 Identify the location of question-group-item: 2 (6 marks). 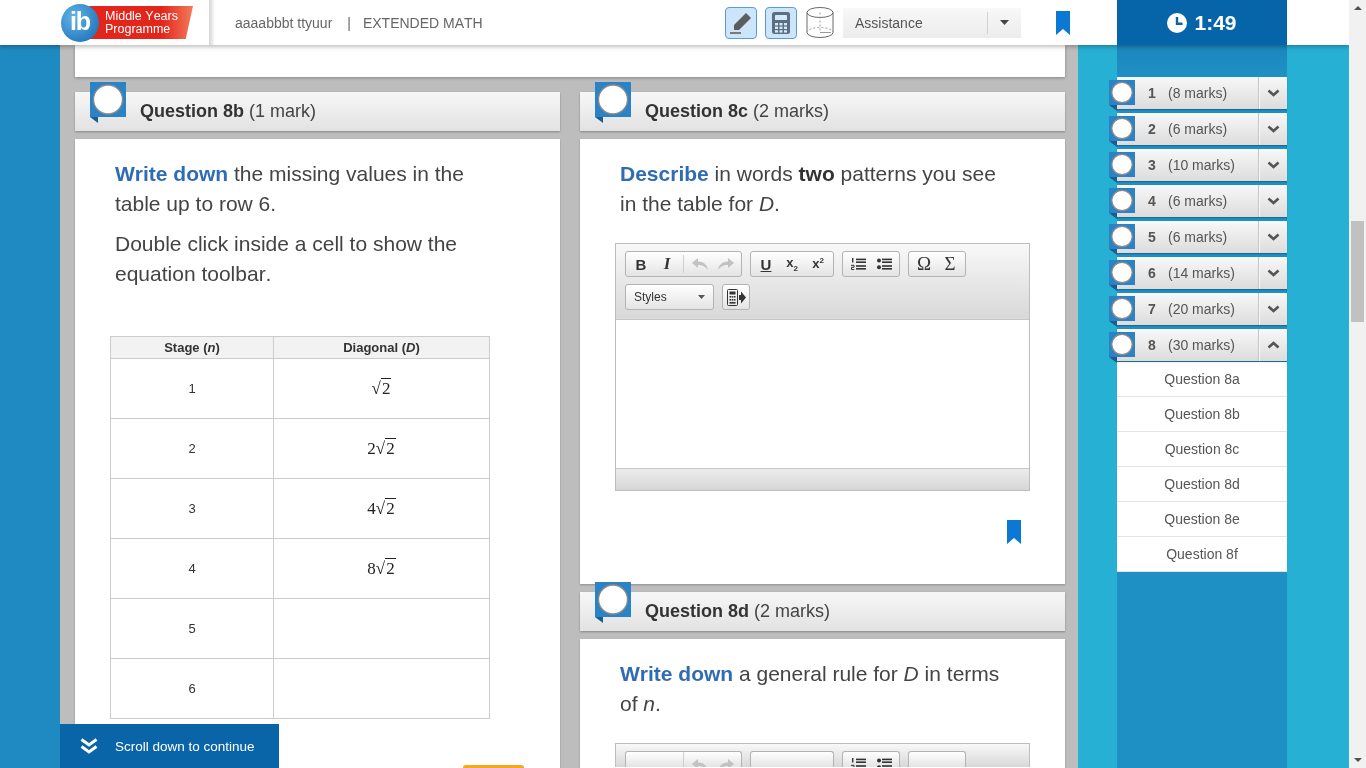
(1202, 129).